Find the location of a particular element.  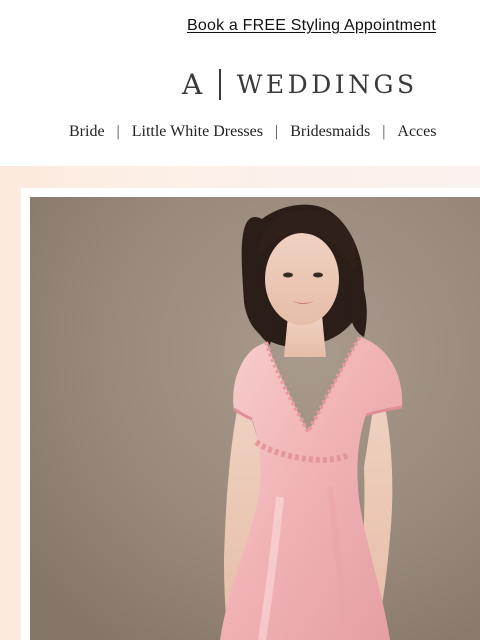

nav-item-bridesmaids: Bridesmaids is located at coordinates (330, 132).